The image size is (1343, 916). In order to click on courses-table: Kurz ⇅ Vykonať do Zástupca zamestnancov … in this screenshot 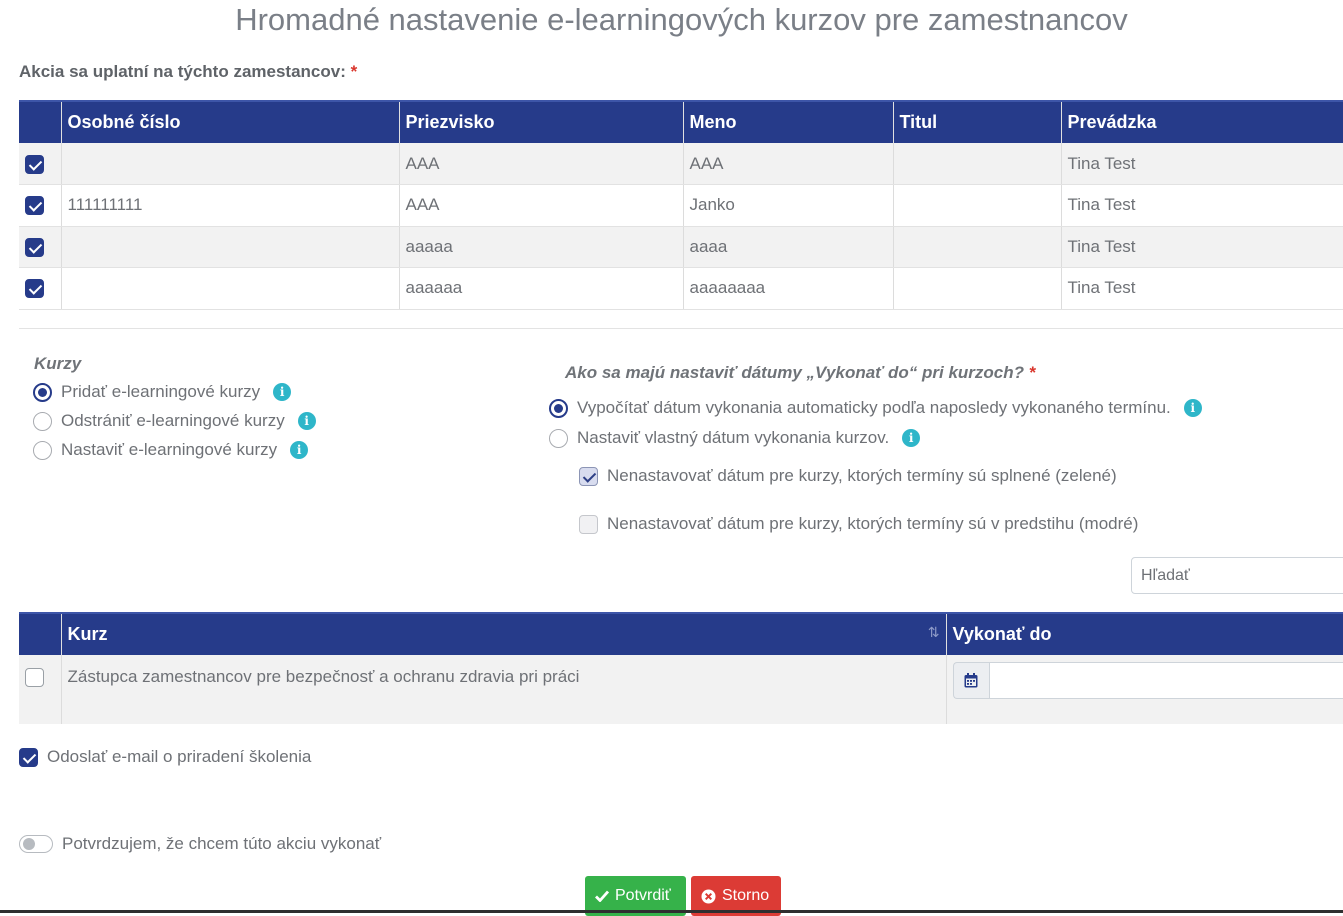, I will do `click(681, 668)`.